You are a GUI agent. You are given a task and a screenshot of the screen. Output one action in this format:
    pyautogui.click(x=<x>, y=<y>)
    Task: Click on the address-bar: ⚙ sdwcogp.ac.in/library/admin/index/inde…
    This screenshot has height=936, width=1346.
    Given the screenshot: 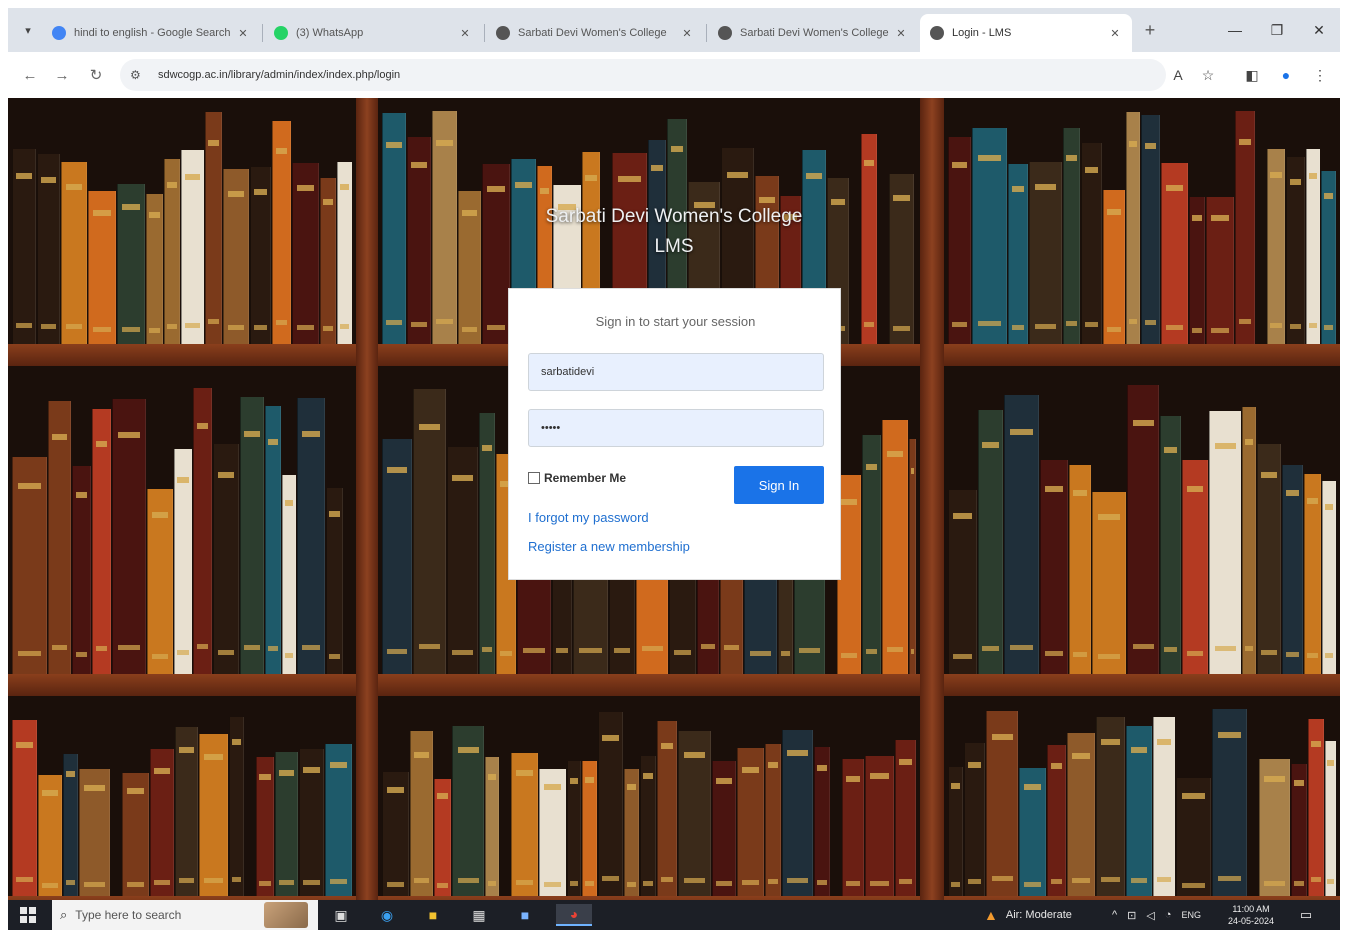 What is the action you would take?
    pyautogui.click(x=643, y=75)
    